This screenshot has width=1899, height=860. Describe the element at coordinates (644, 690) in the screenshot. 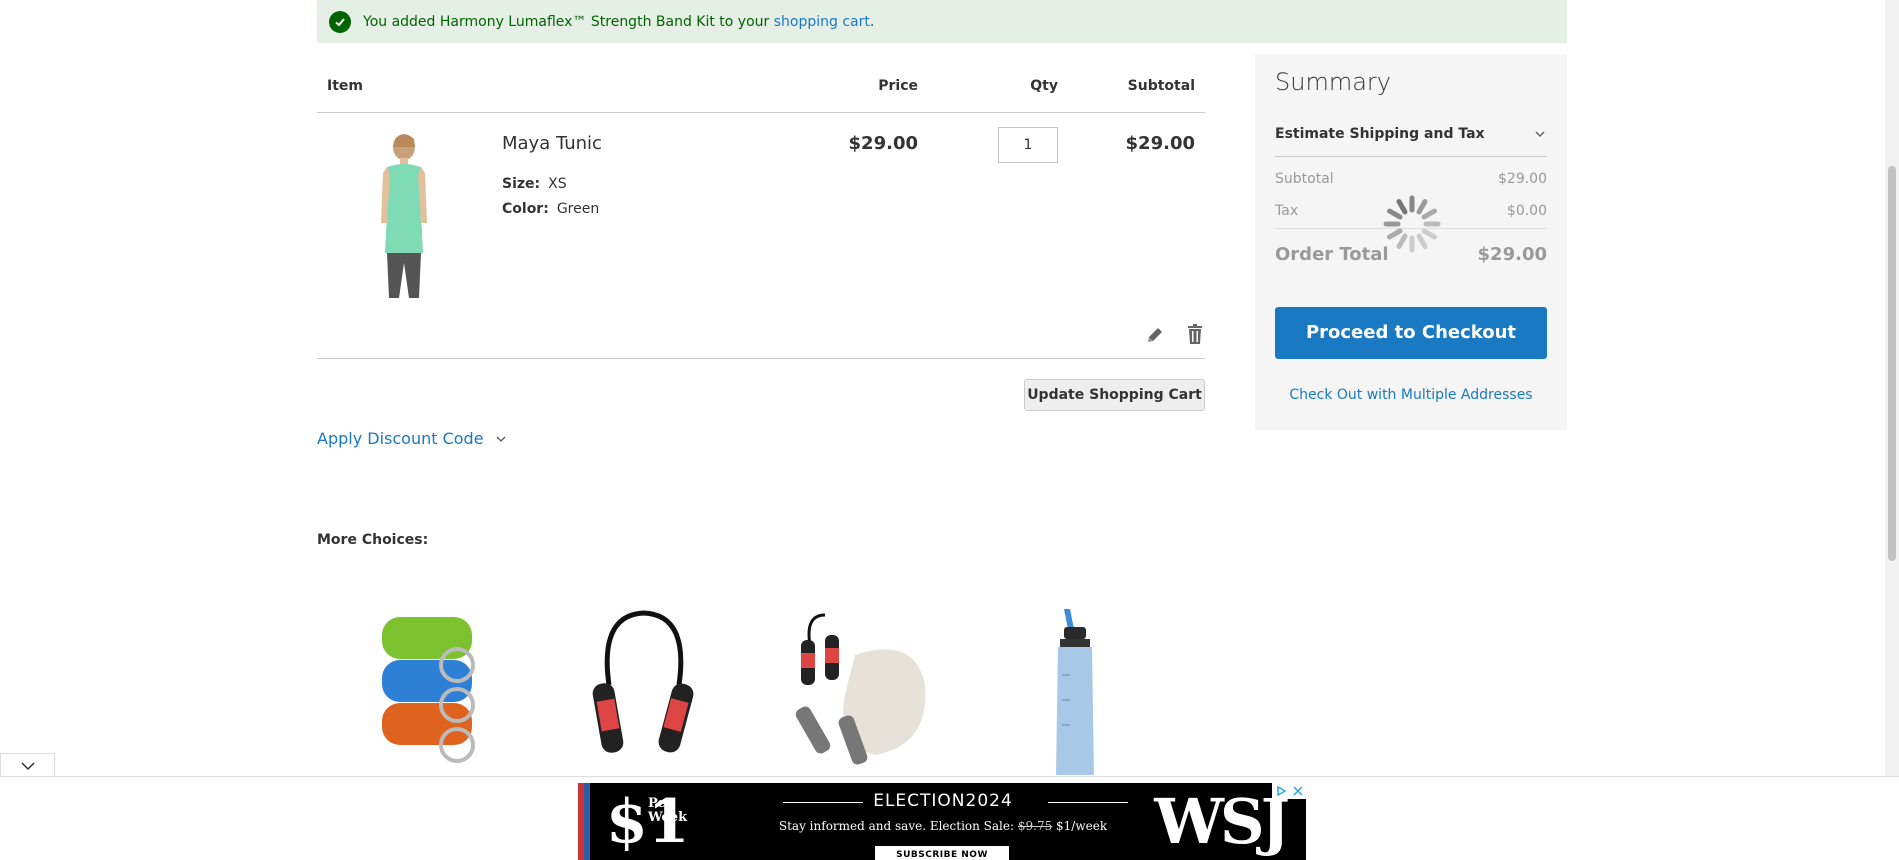

I see `choice-jump-rope-image` at that location.